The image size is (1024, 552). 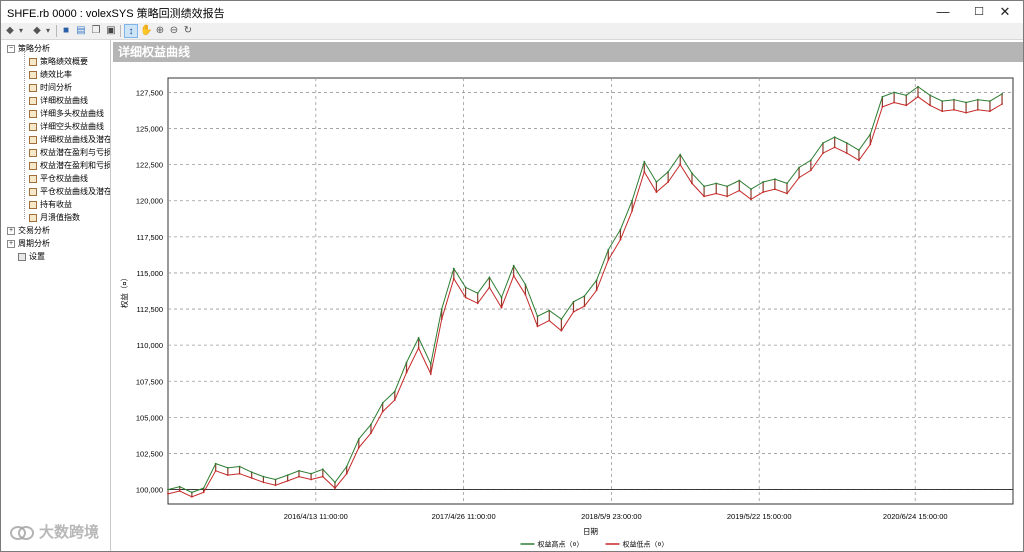 What do you see at coordinates (146, 31) in the screenshot?
I see `hand-pan-icon: ✋` at bounding box center [146, 31].